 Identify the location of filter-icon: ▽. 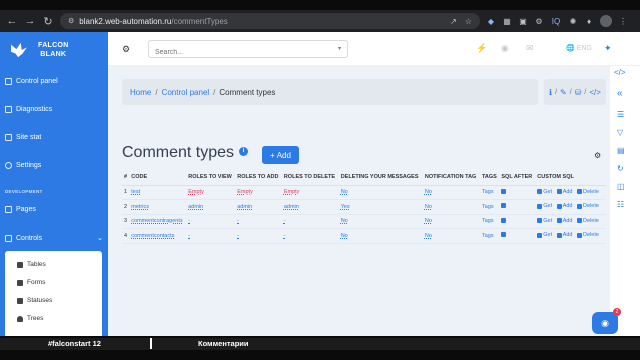
(620, 132).